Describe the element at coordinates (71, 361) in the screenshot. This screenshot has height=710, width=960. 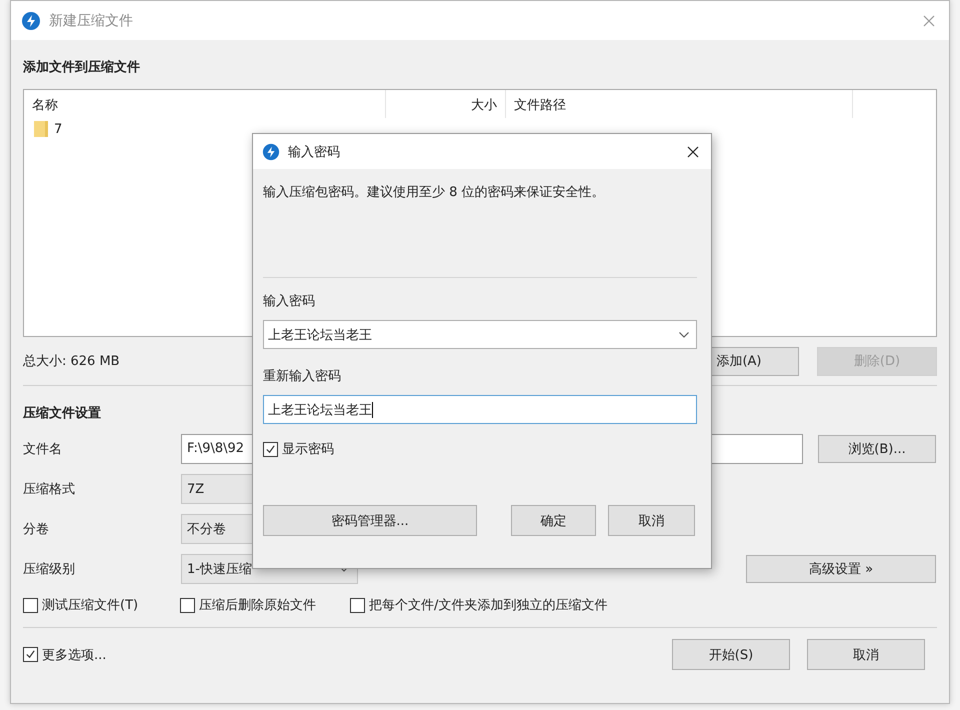
I see `total-size: 总大小: 626 MB` at that location.